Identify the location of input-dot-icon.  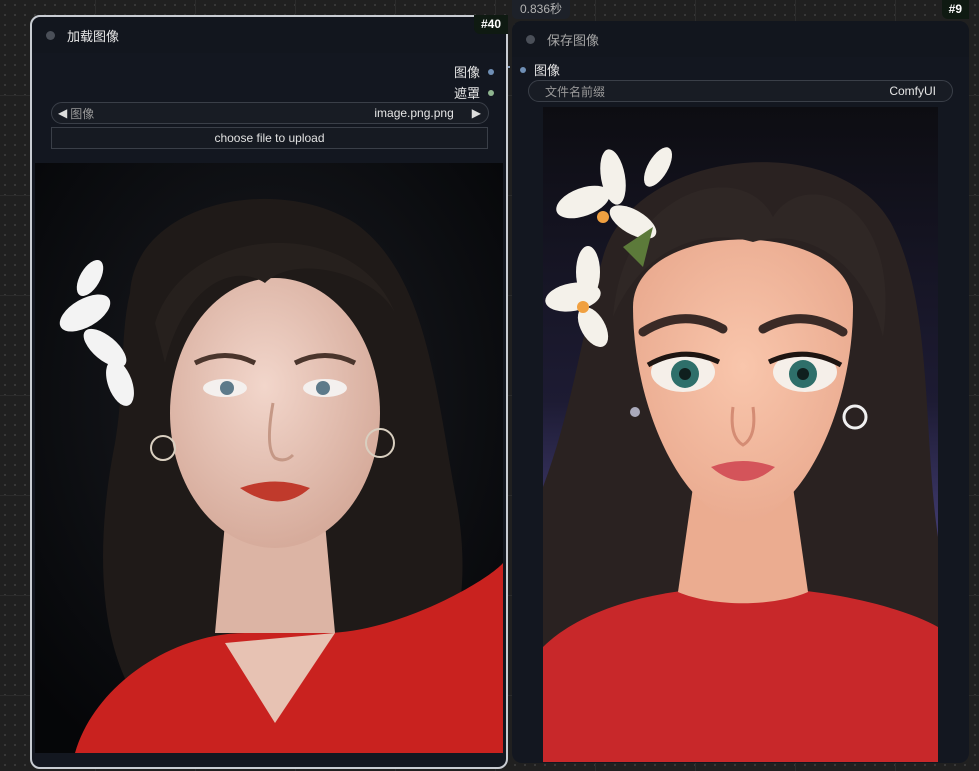
(523, 69).